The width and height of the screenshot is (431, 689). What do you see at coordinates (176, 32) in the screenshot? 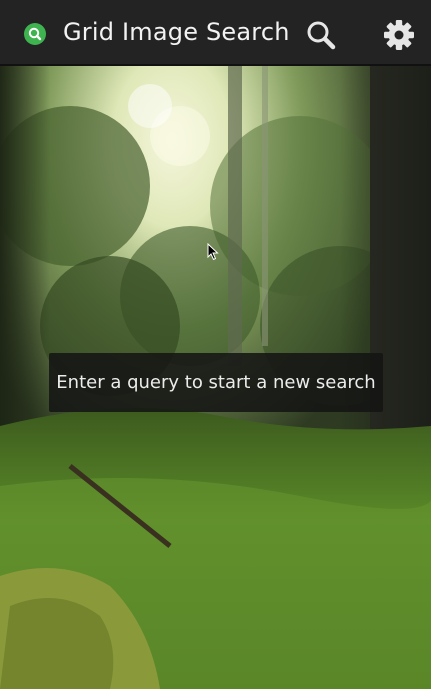
I see `app-title: Grid Image Search` at bounding box center [176, 32].